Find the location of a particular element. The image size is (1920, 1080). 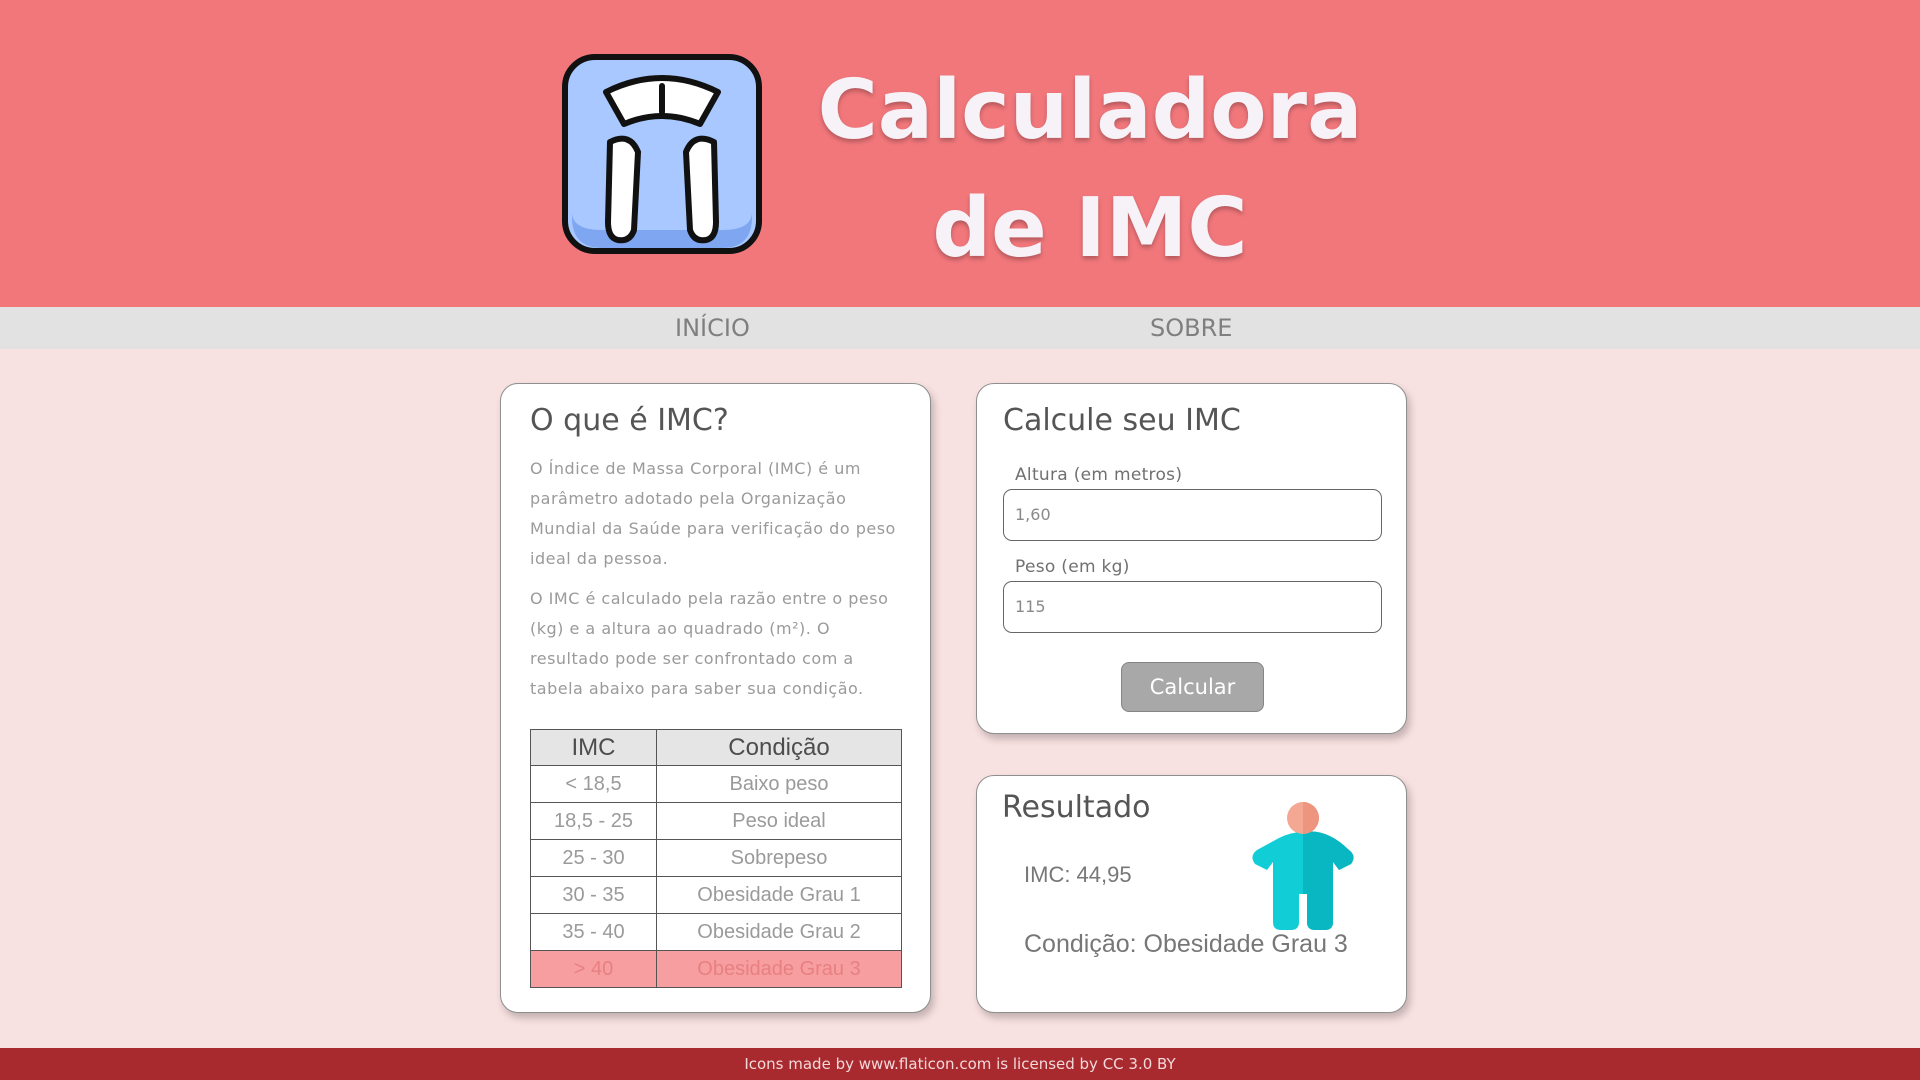

height-input: 1,60 is located at coordinates (1192, 515).